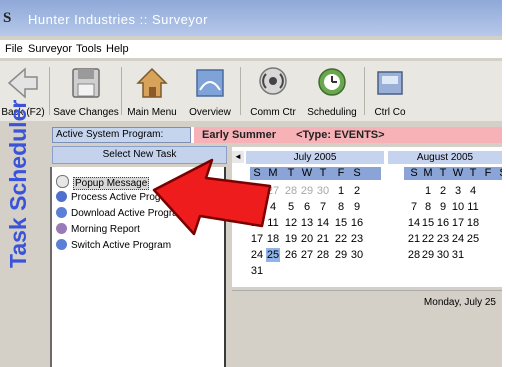 This screenshot has width=506, height=367. What do you see at coordinates (61, 212) in the screenshot?
I see `download-icon` at bounding box center [61, 212].